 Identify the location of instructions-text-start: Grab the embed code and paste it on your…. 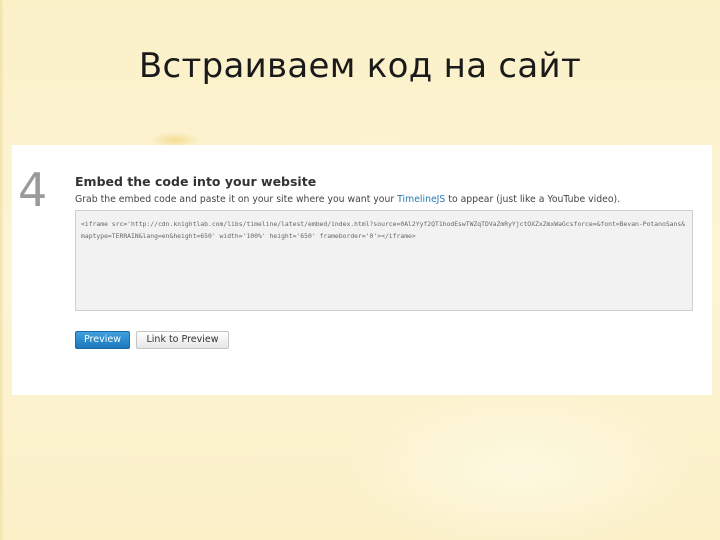
(236, 199).